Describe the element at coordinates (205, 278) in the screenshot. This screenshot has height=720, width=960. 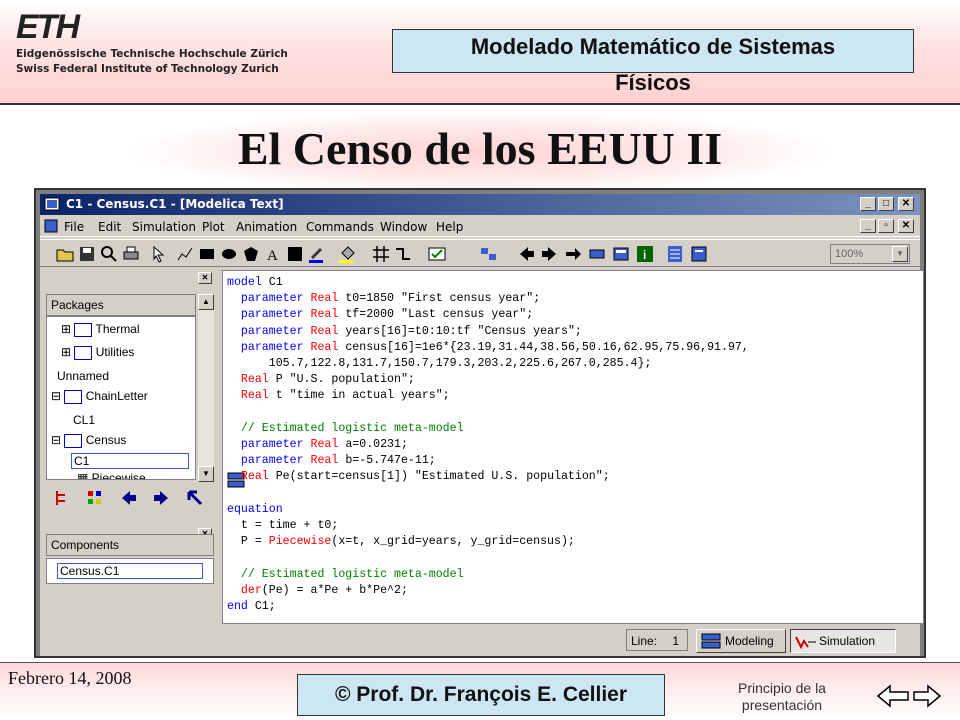
I see `close-packages-icon: ✕` at that location.